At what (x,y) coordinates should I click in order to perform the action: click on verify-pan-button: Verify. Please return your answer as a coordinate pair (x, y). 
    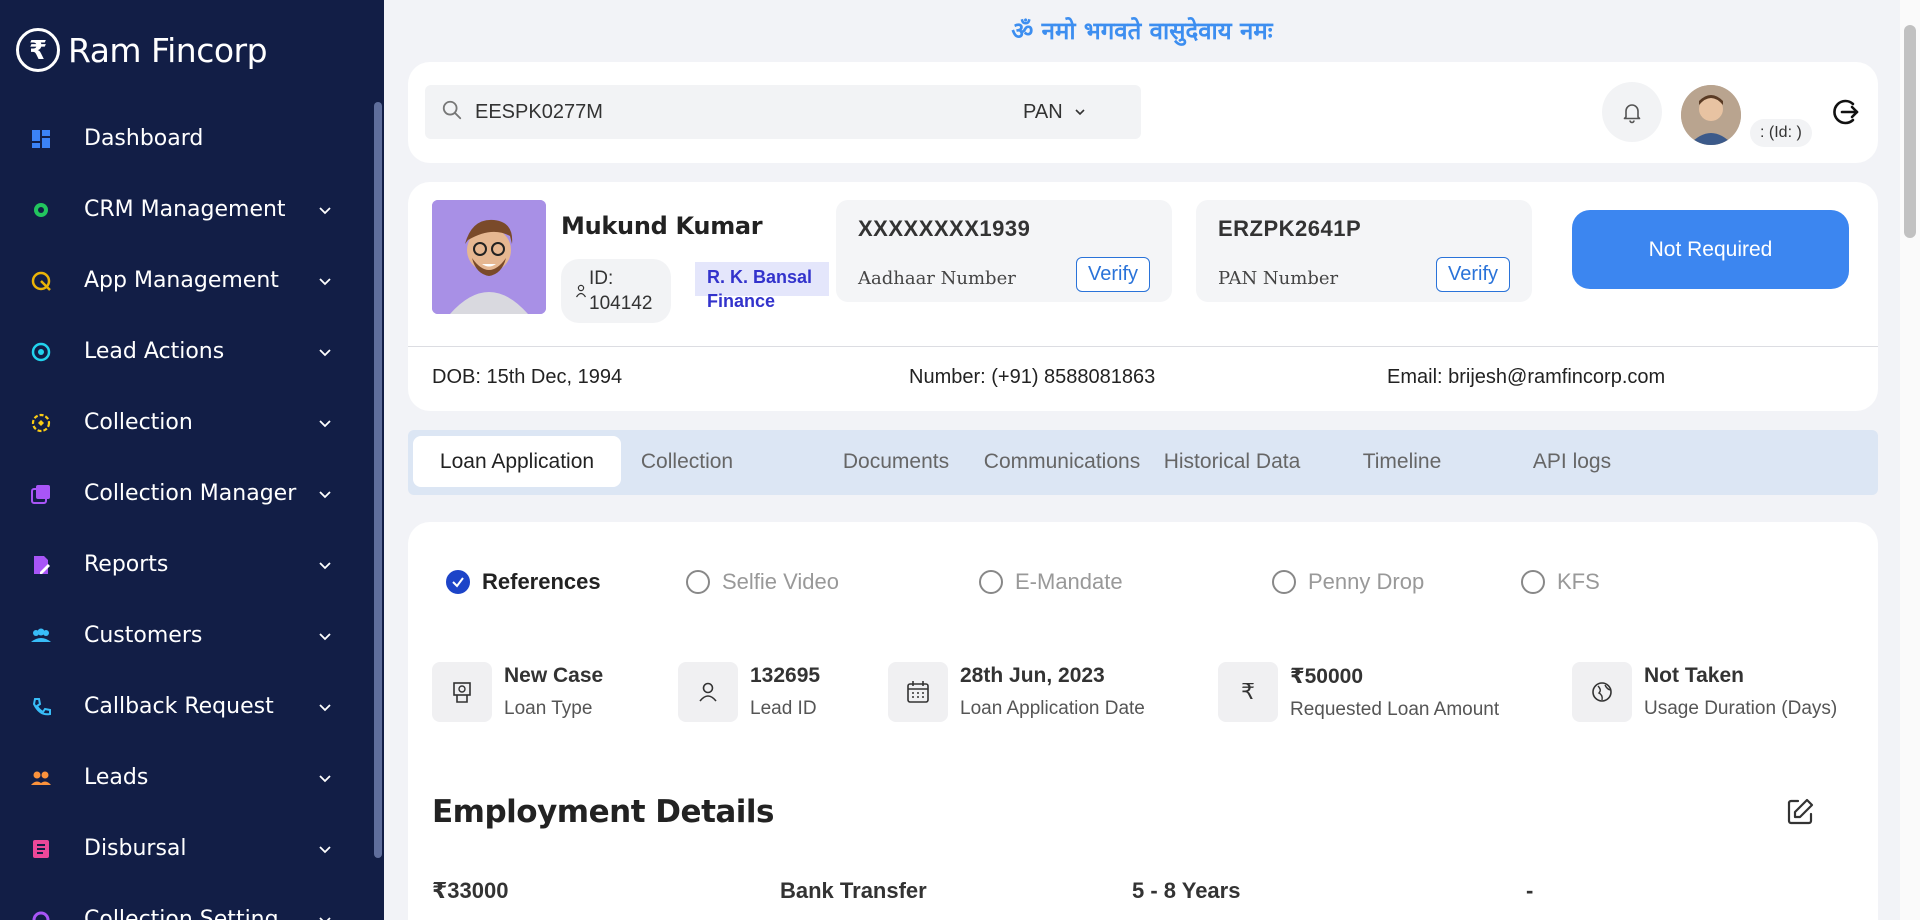
    Looking at the image, I should click on (1473, 274).